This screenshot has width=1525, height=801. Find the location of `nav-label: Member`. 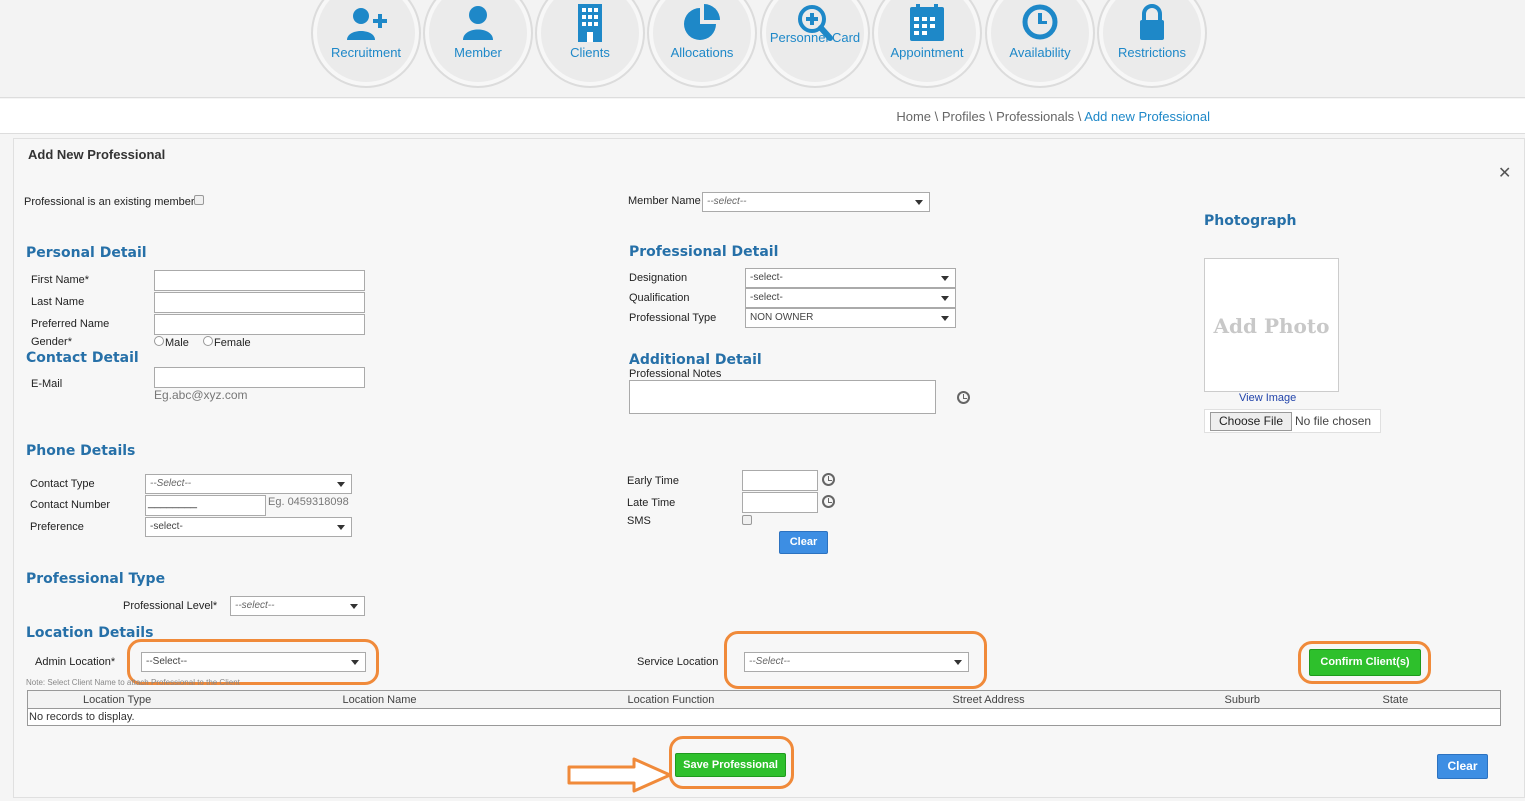

nav-label: Member is located at coordinates (478, 52).